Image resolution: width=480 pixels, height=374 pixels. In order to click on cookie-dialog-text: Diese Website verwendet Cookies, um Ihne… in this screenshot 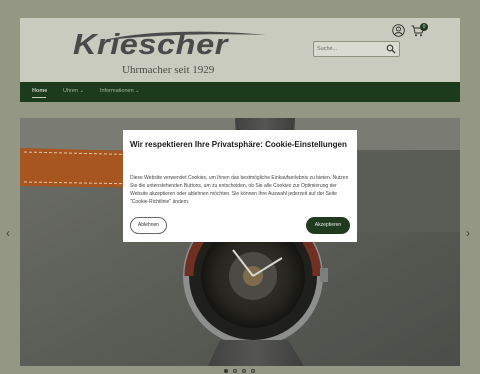, I will do `click(239, 190)`.